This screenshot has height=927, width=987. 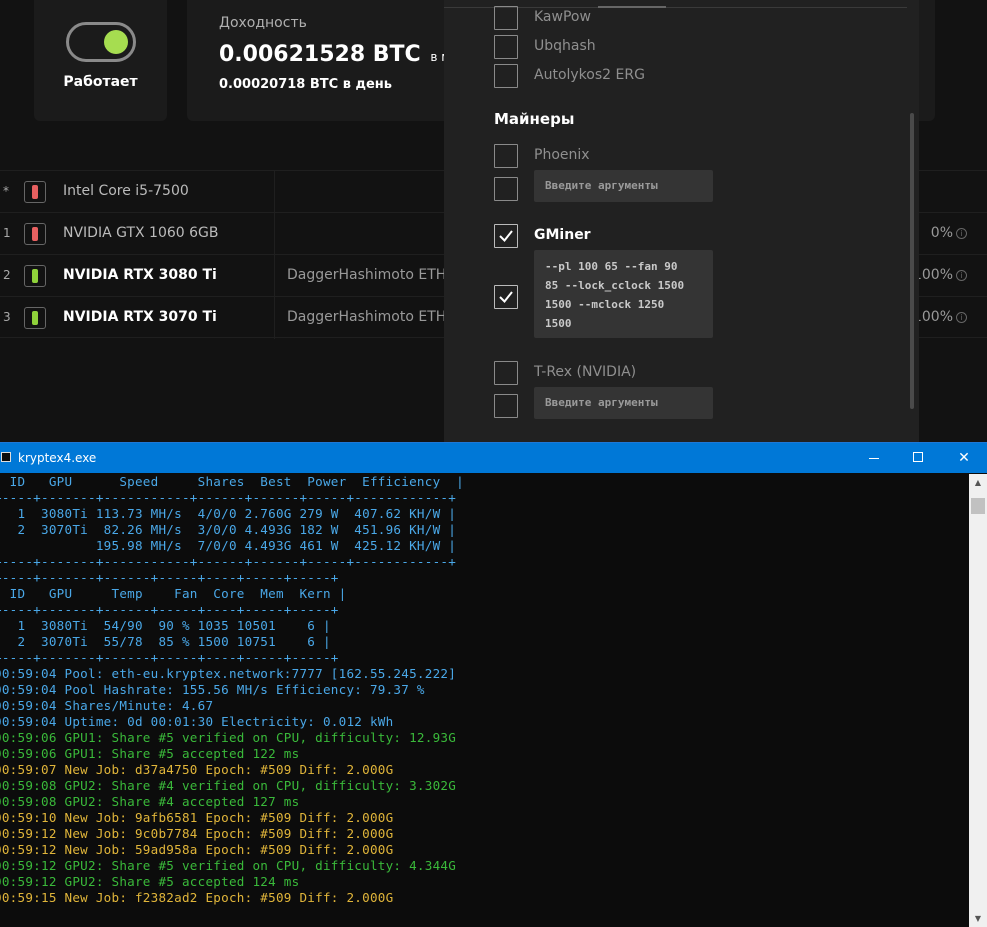 What do you see at coordinates (150, 801) in the screenshot?
I see `console-line: 00:59:08 GPU2: Share #4 accepted 127 ms` at bounding box center [150, 801].